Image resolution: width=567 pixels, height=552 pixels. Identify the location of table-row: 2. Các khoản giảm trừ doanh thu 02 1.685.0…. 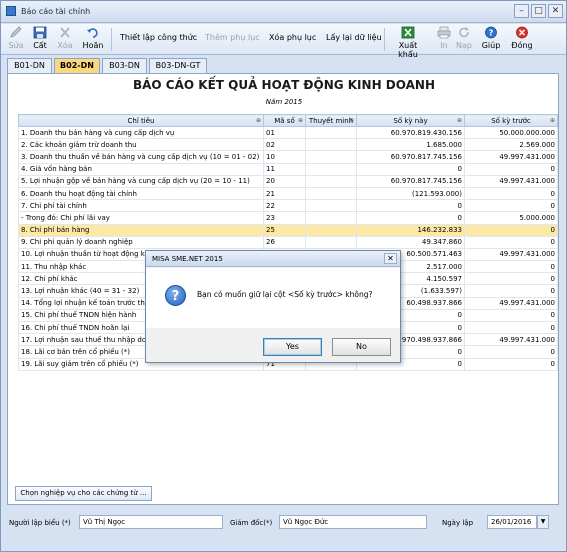
(288, 145).